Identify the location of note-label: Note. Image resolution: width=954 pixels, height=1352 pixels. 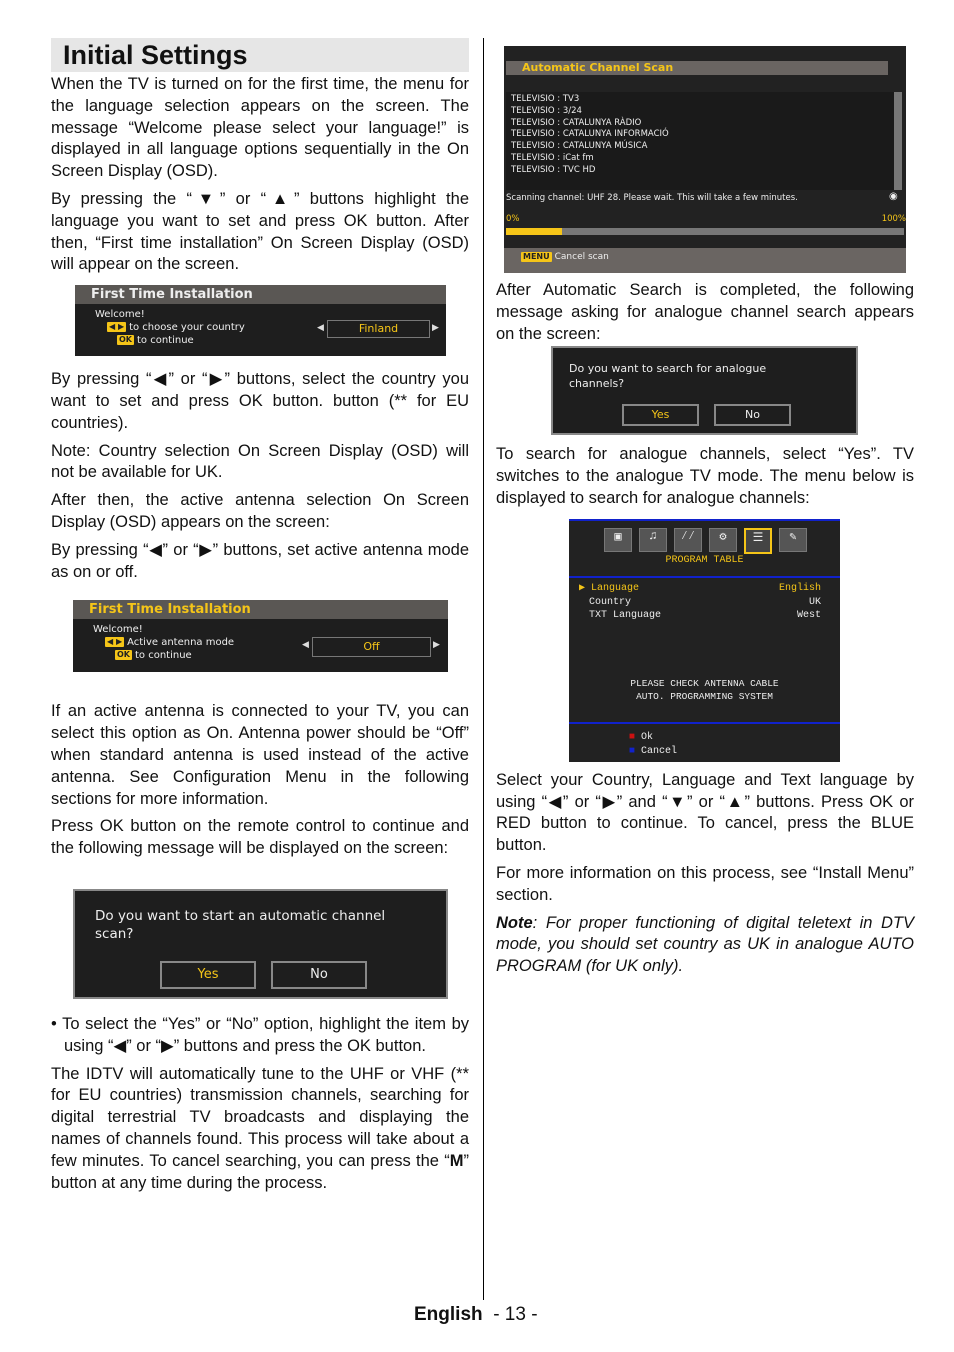
(514, 922).